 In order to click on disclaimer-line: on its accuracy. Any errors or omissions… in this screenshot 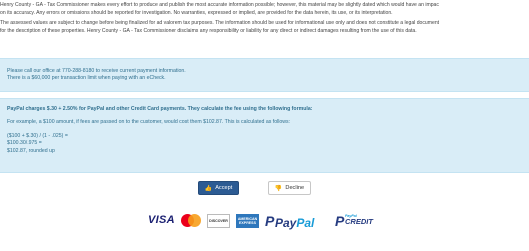, I will do `click(196, 12)`.